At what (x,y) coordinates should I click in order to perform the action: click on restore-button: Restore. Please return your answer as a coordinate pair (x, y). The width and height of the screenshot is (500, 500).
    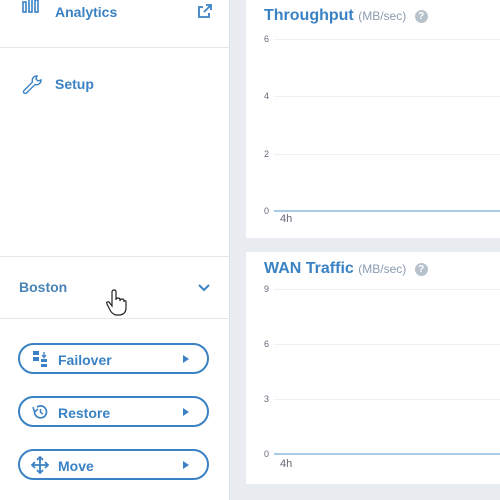
    Looking at the image, I should click on (113, 411).